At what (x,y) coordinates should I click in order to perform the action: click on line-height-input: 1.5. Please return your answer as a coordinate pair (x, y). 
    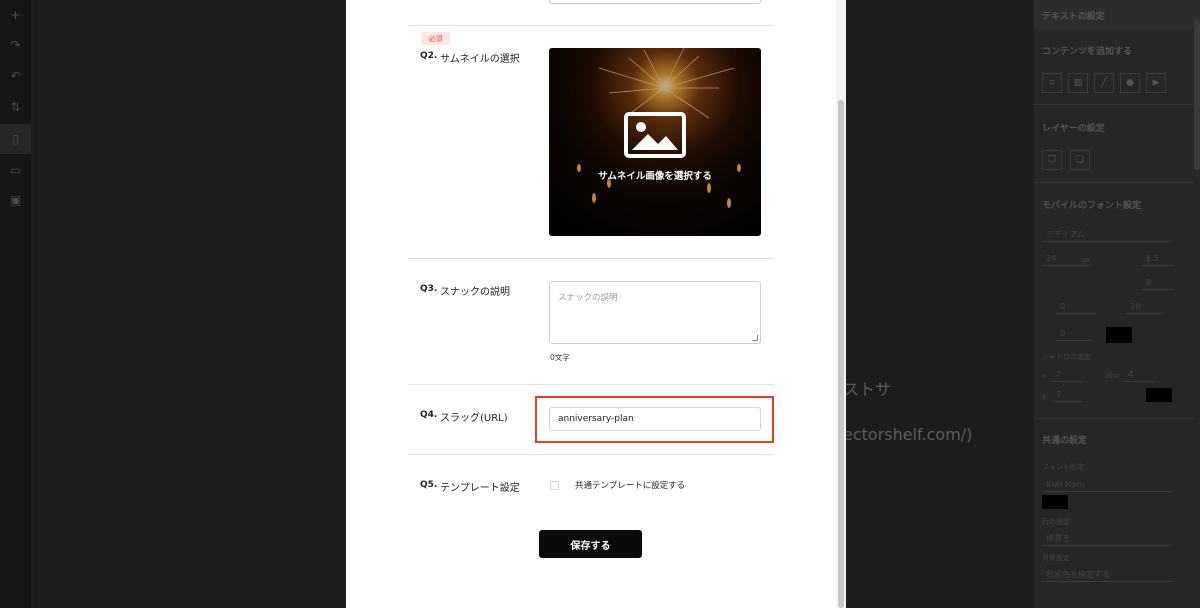
    Looking at the image, I should click on (1158, 259).